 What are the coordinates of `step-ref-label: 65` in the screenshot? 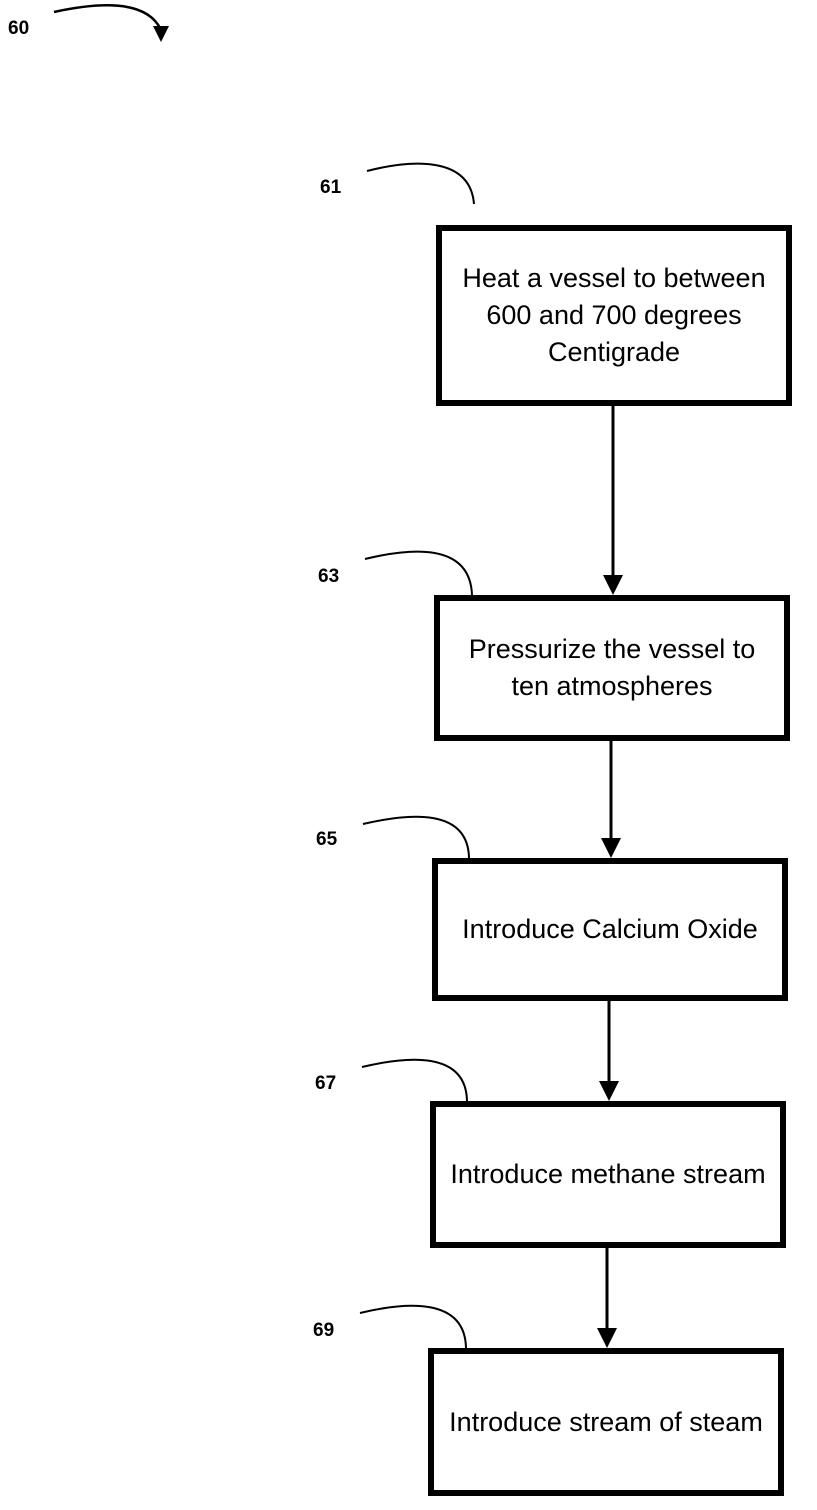 It's located at (327, 839).